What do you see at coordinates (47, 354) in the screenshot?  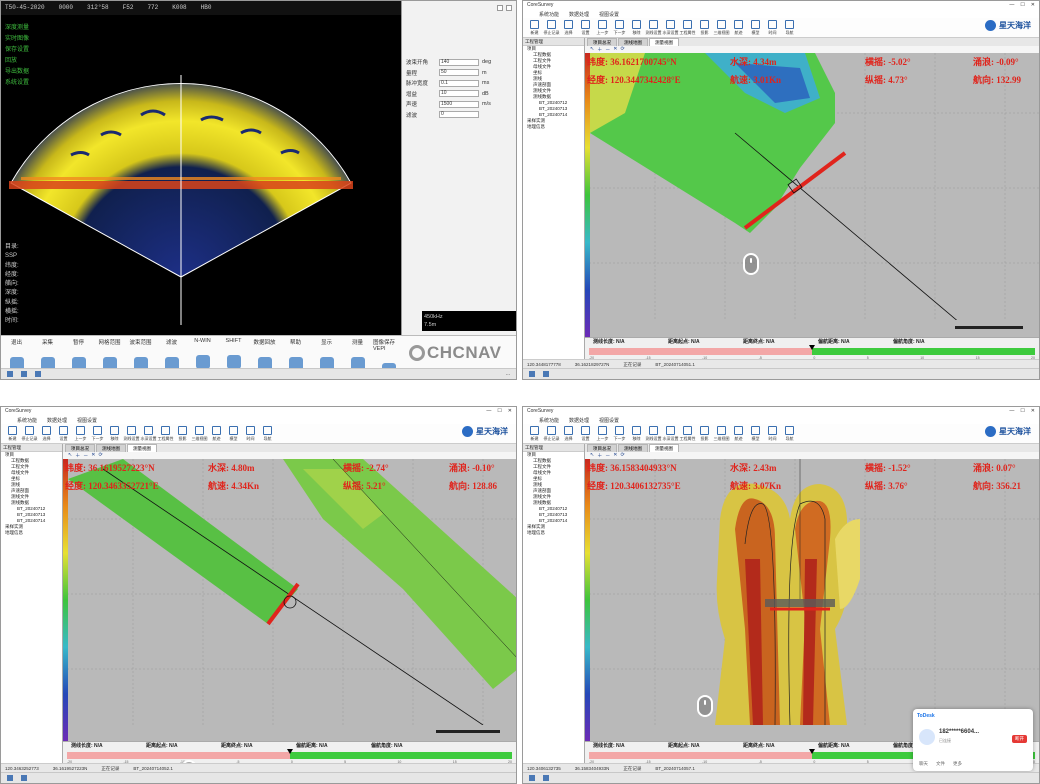 I see `toolbar-button: 采集` at bounding box center [47, 354].